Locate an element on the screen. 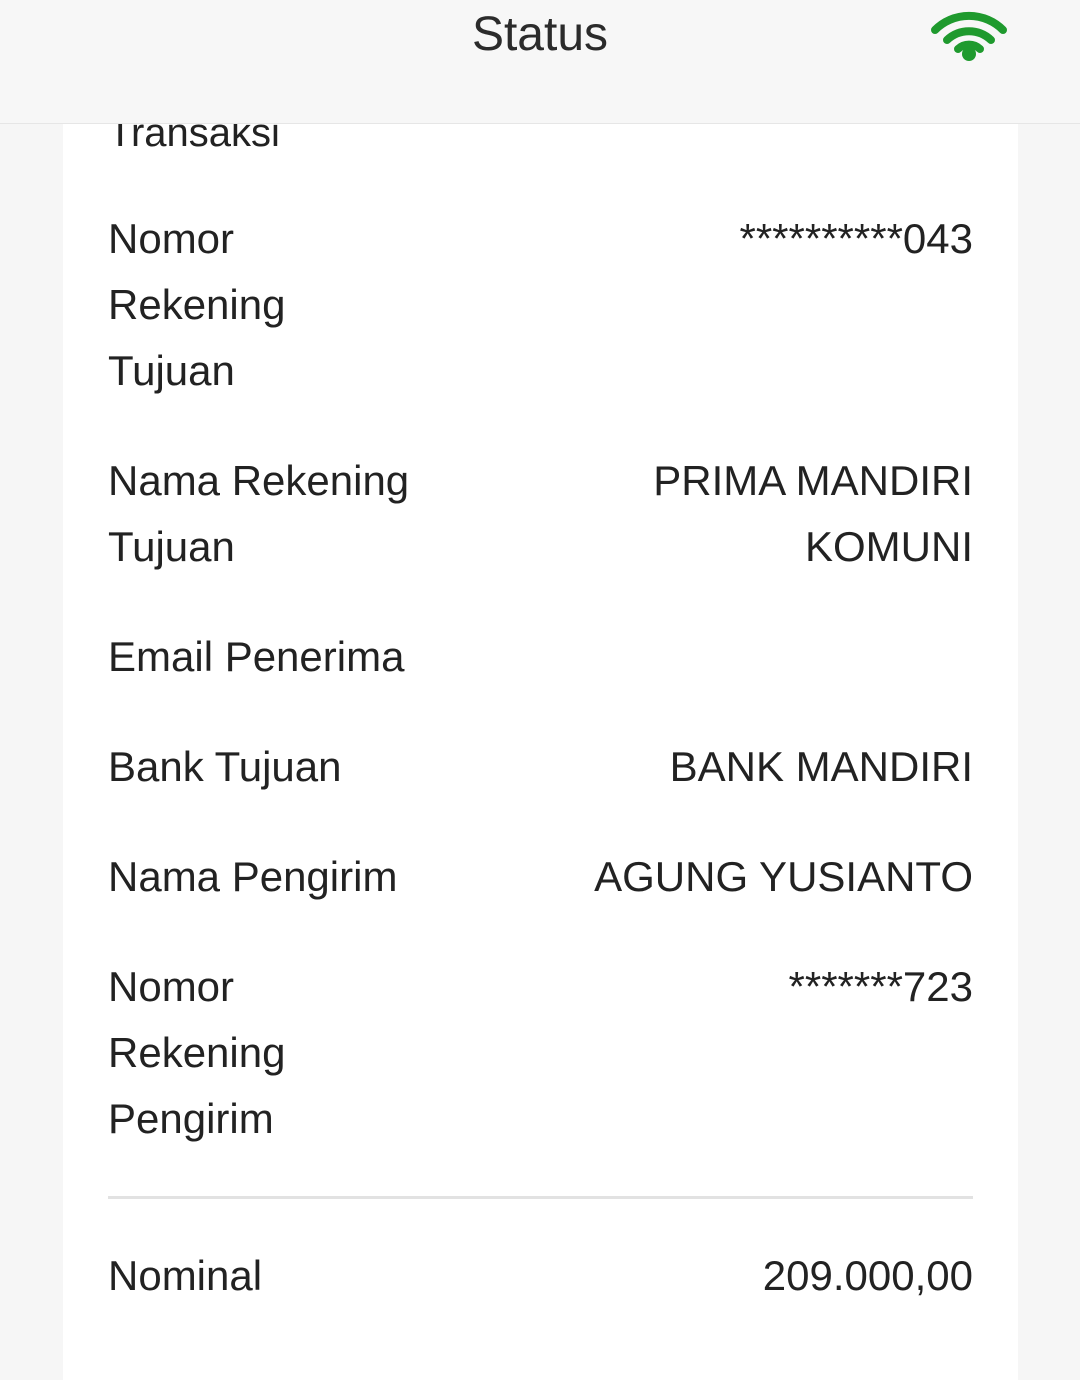 This screenshot has width=1080, height=1380. label-line: Nama Pengirim is located at coordinates (253, 876).